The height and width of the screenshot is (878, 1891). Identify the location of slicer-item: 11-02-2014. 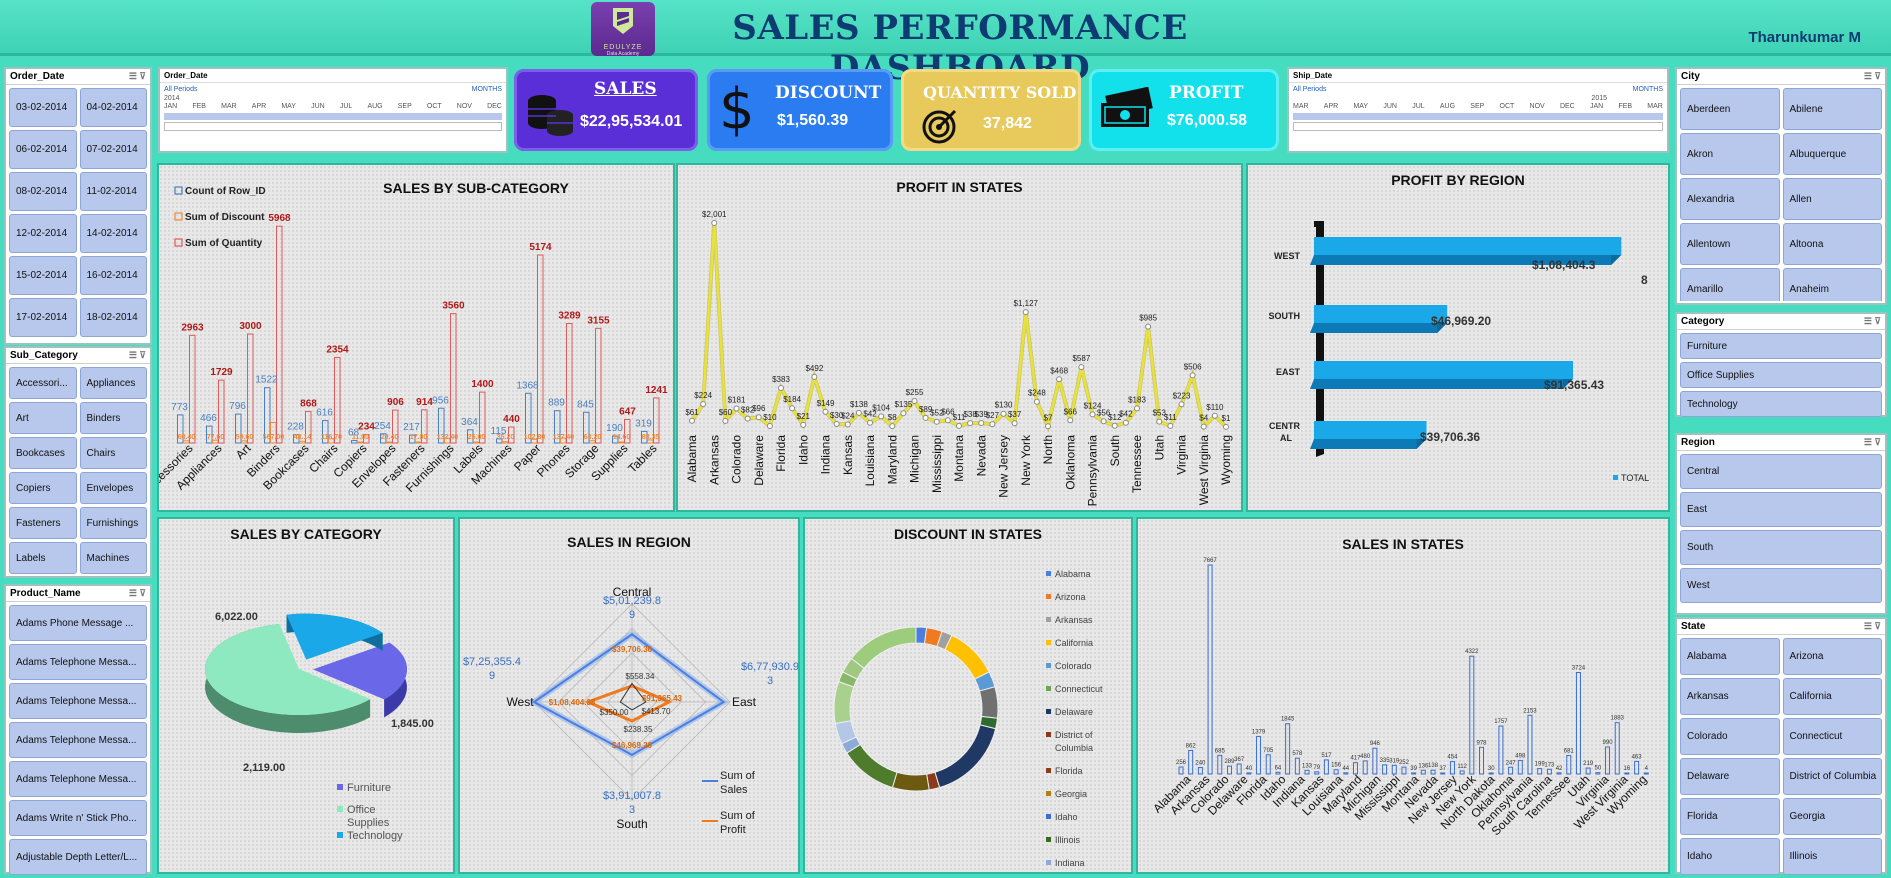
(113, 191).